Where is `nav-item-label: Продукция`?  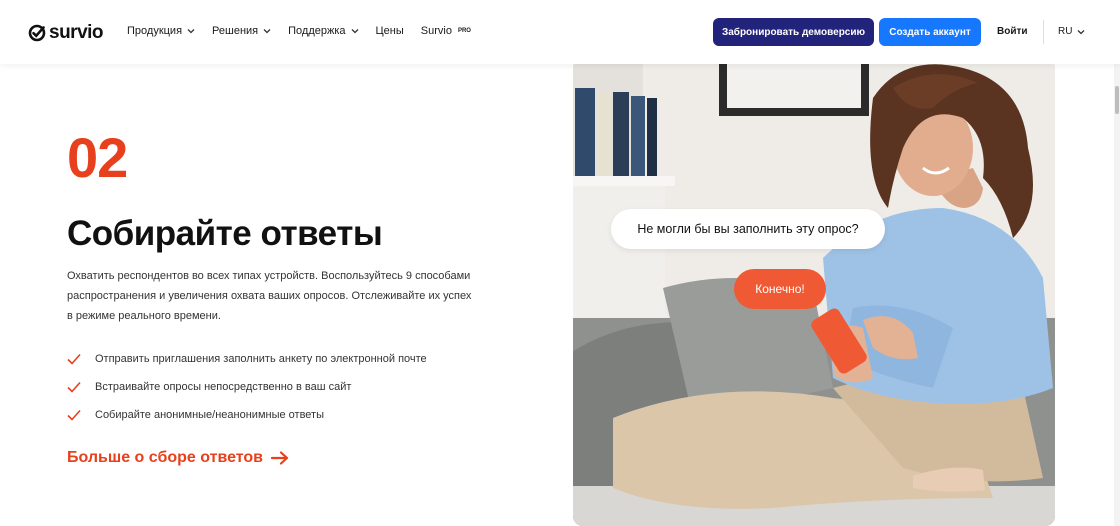 nav-item-label: Продукция is located at coordinates (155, 31).